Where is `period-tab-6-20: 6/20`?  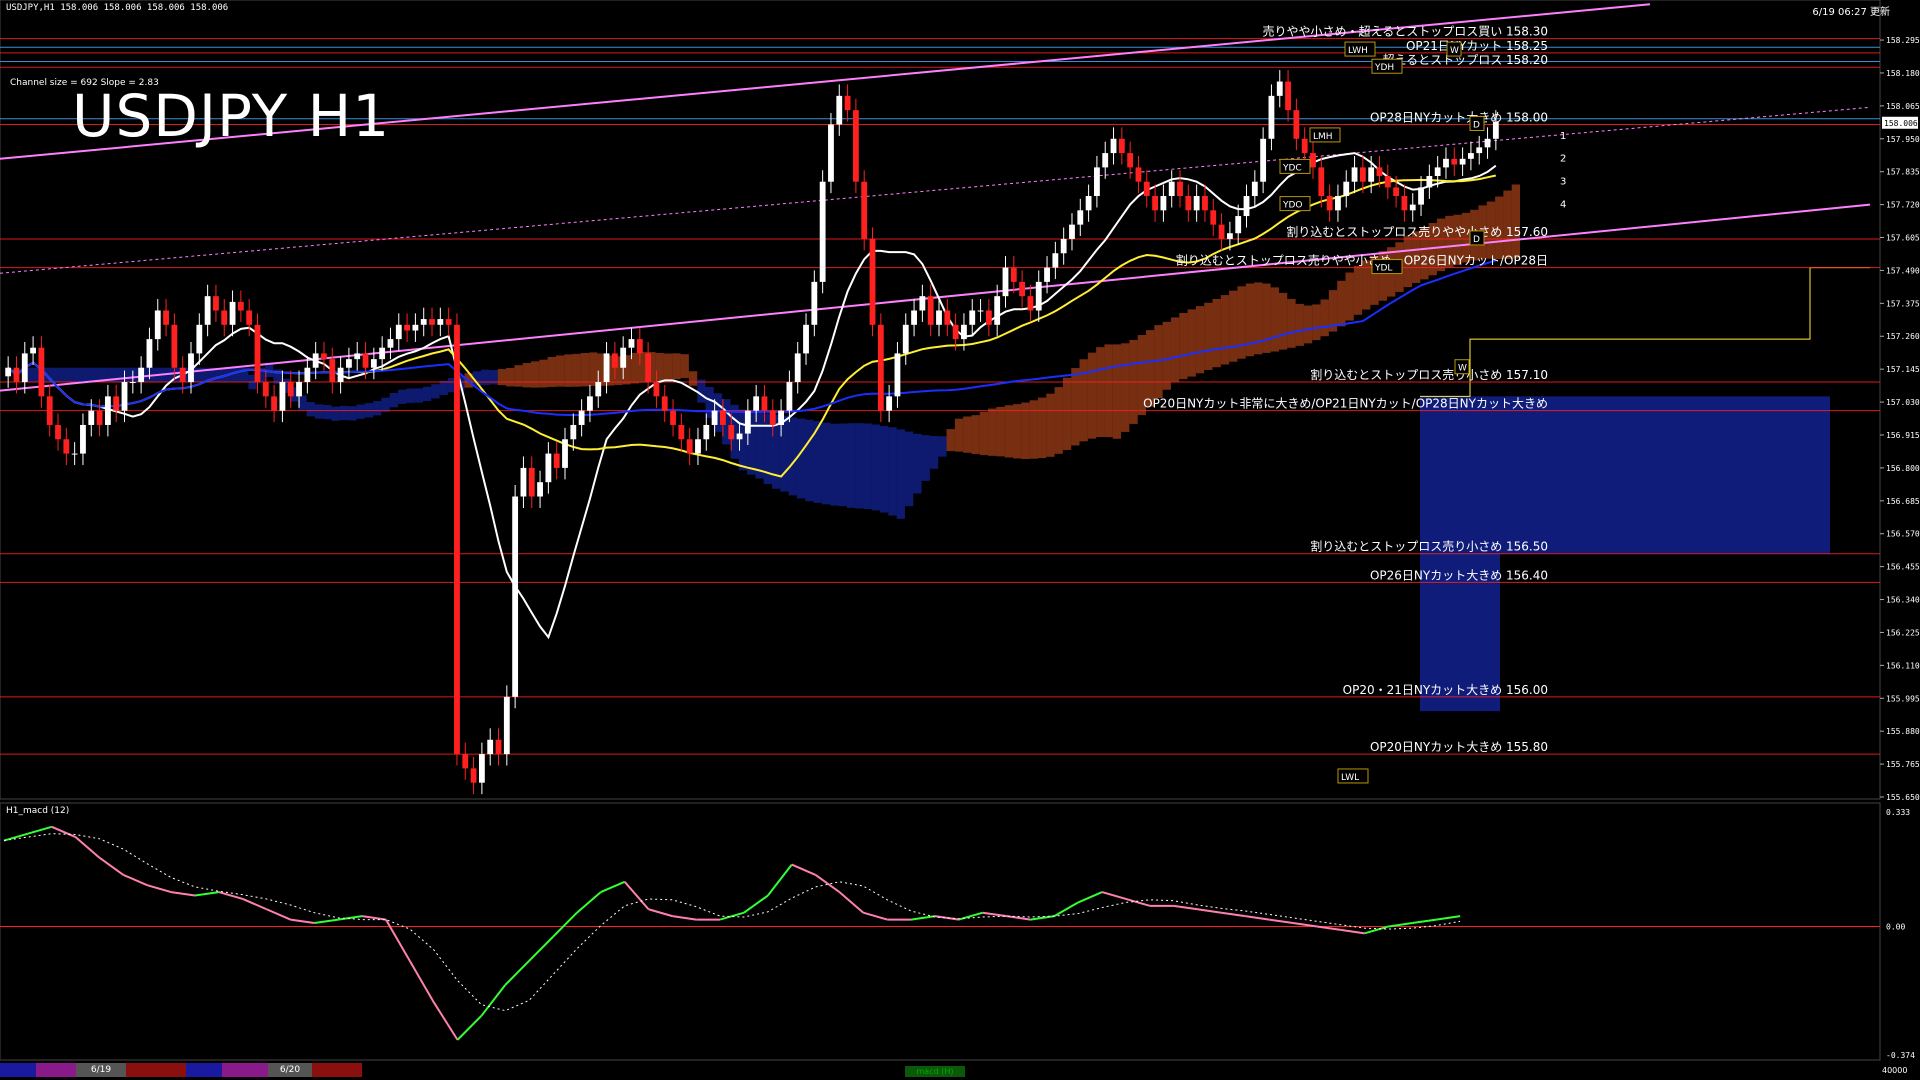
period-tab-6-20: 6/20 is located at coordinates (290, 1070).